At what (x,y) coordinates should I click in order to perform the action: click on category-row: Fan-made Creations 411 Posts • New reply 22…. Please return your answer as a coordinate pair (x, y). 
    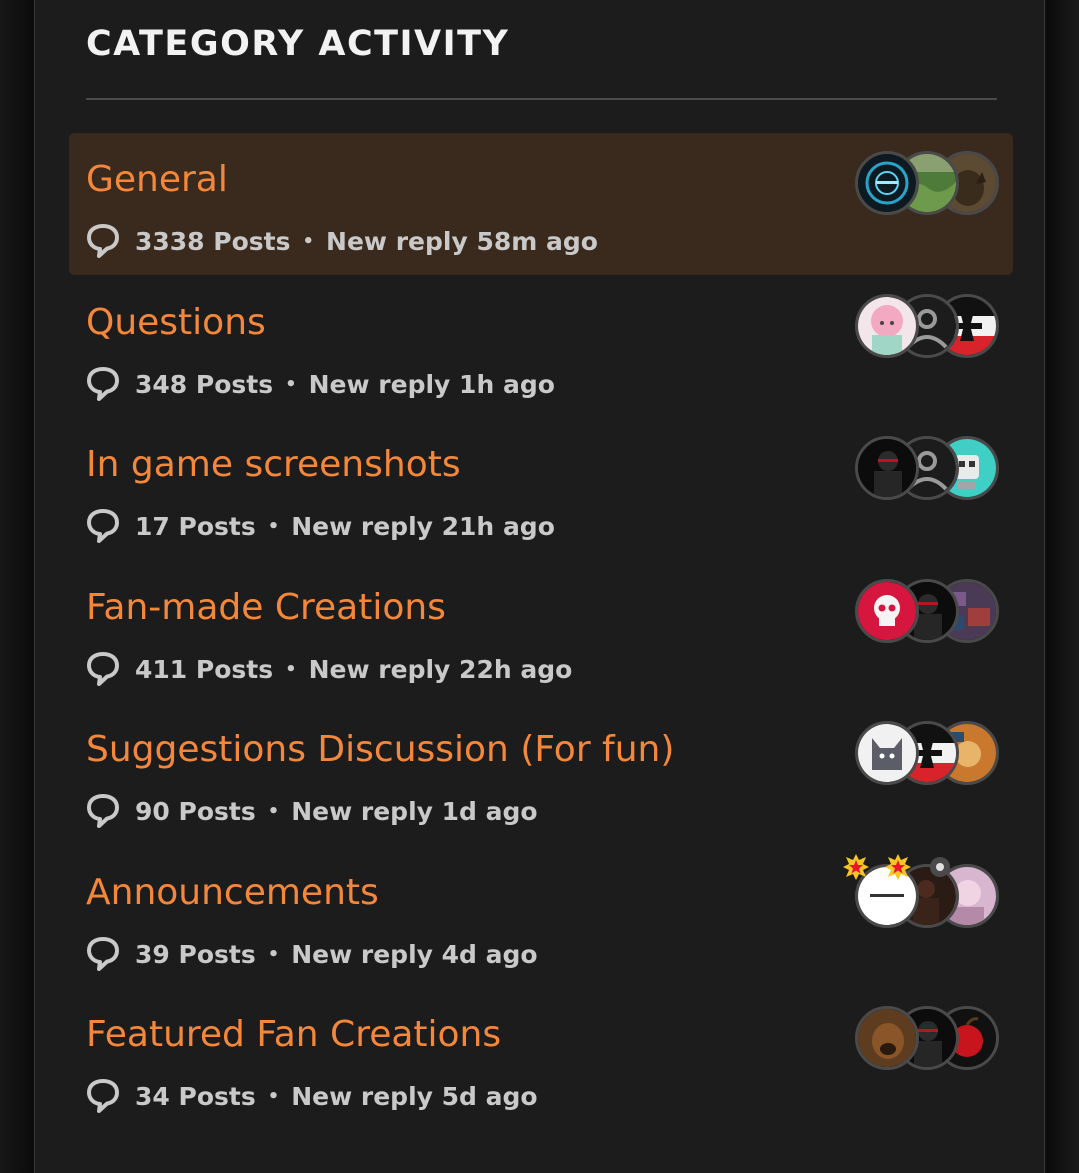
    Looking at the image, I should click on (541, 632).